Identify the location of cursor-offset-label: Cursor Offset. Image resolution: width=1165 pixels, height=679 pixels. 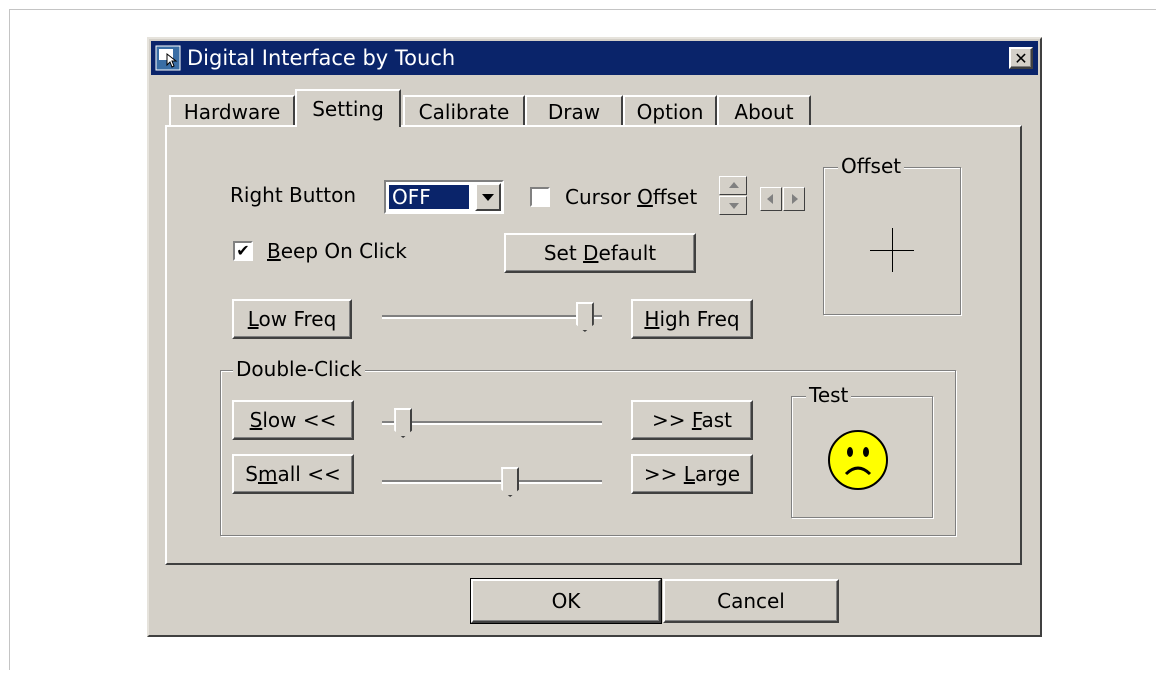
(631, 197).